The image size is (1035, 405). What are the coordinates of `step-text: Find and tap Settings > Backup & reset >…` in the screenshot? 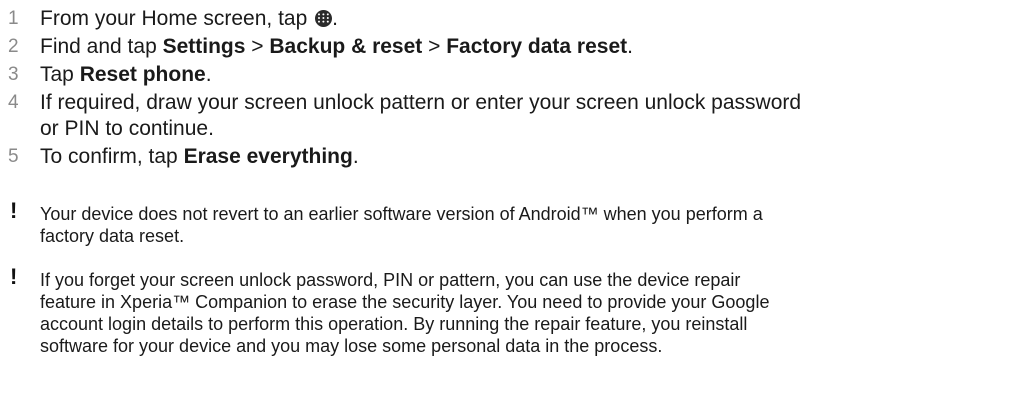 It's located at (336, 46).